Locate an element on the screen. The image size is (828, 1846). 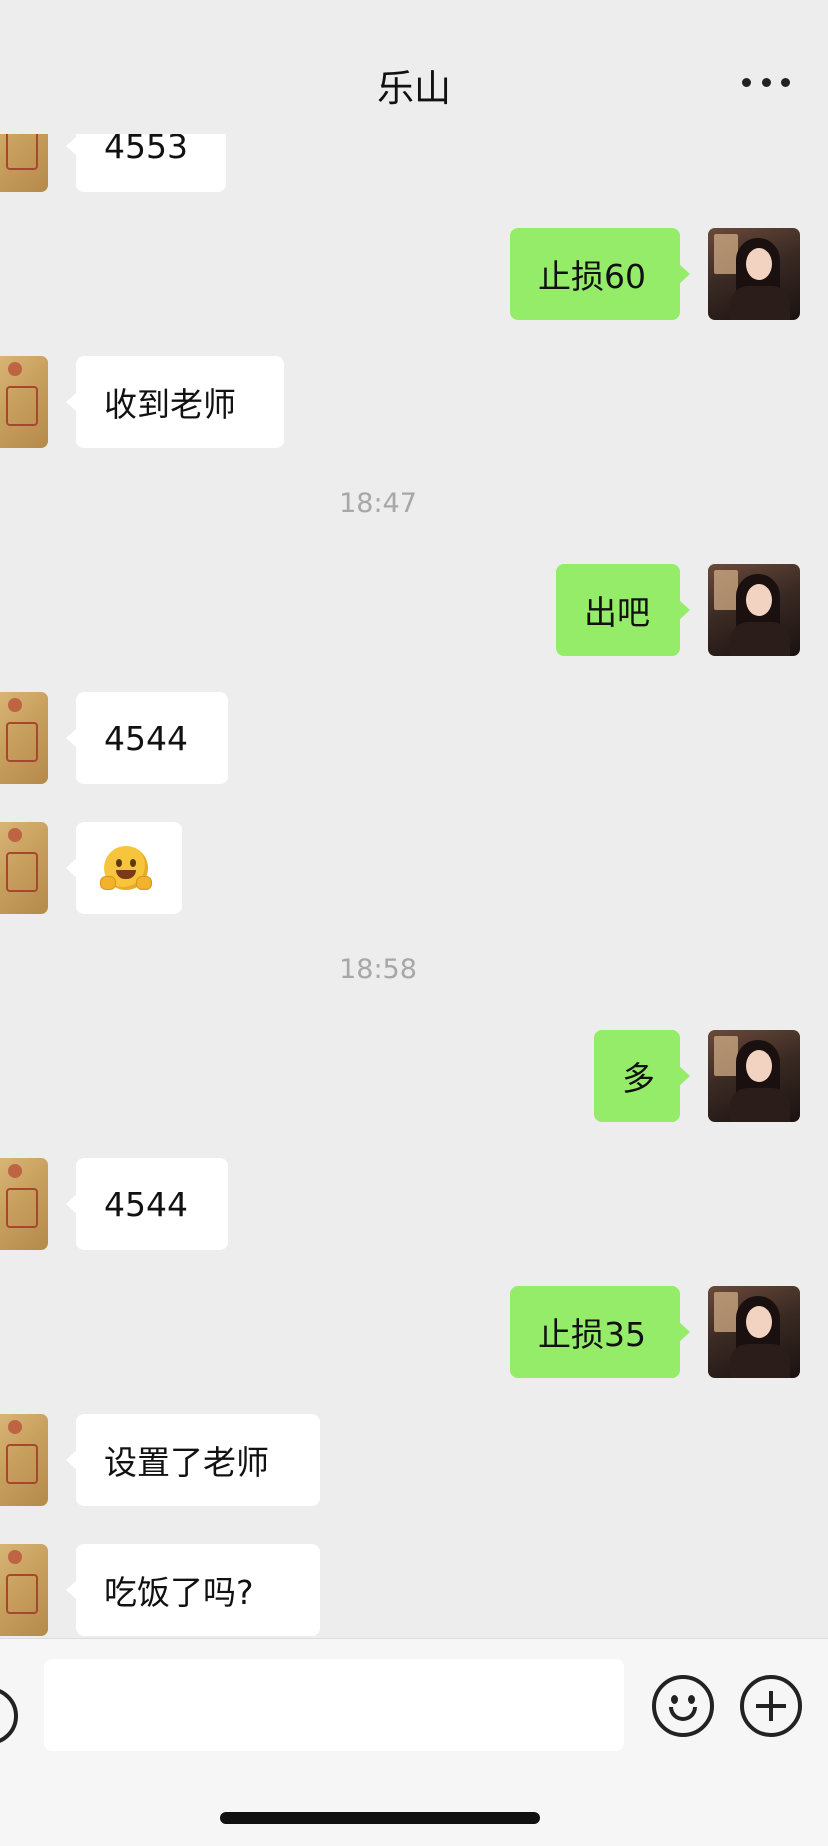
message-bubble: 吃饭了吗? is located at coordinates (193, 1590).